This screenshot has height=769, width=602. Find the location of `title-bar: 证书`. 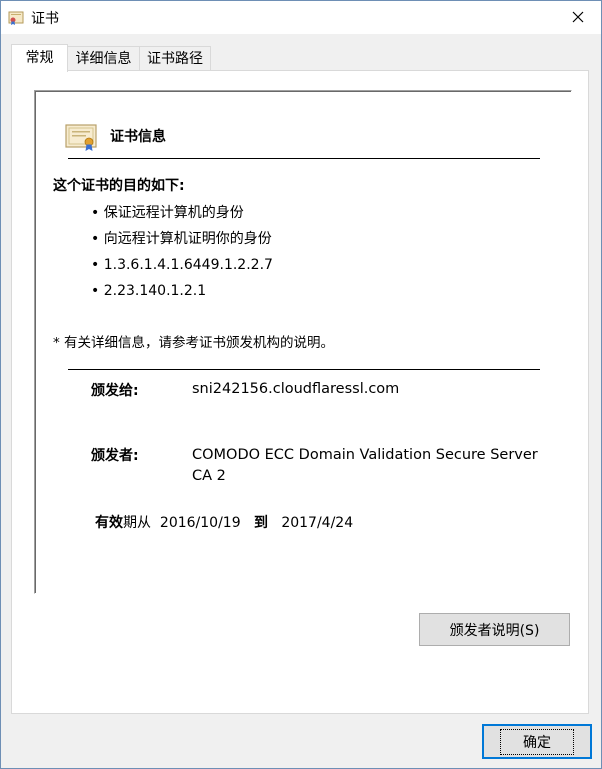

title-bar: 证书 is located at coordinates (301, 17).